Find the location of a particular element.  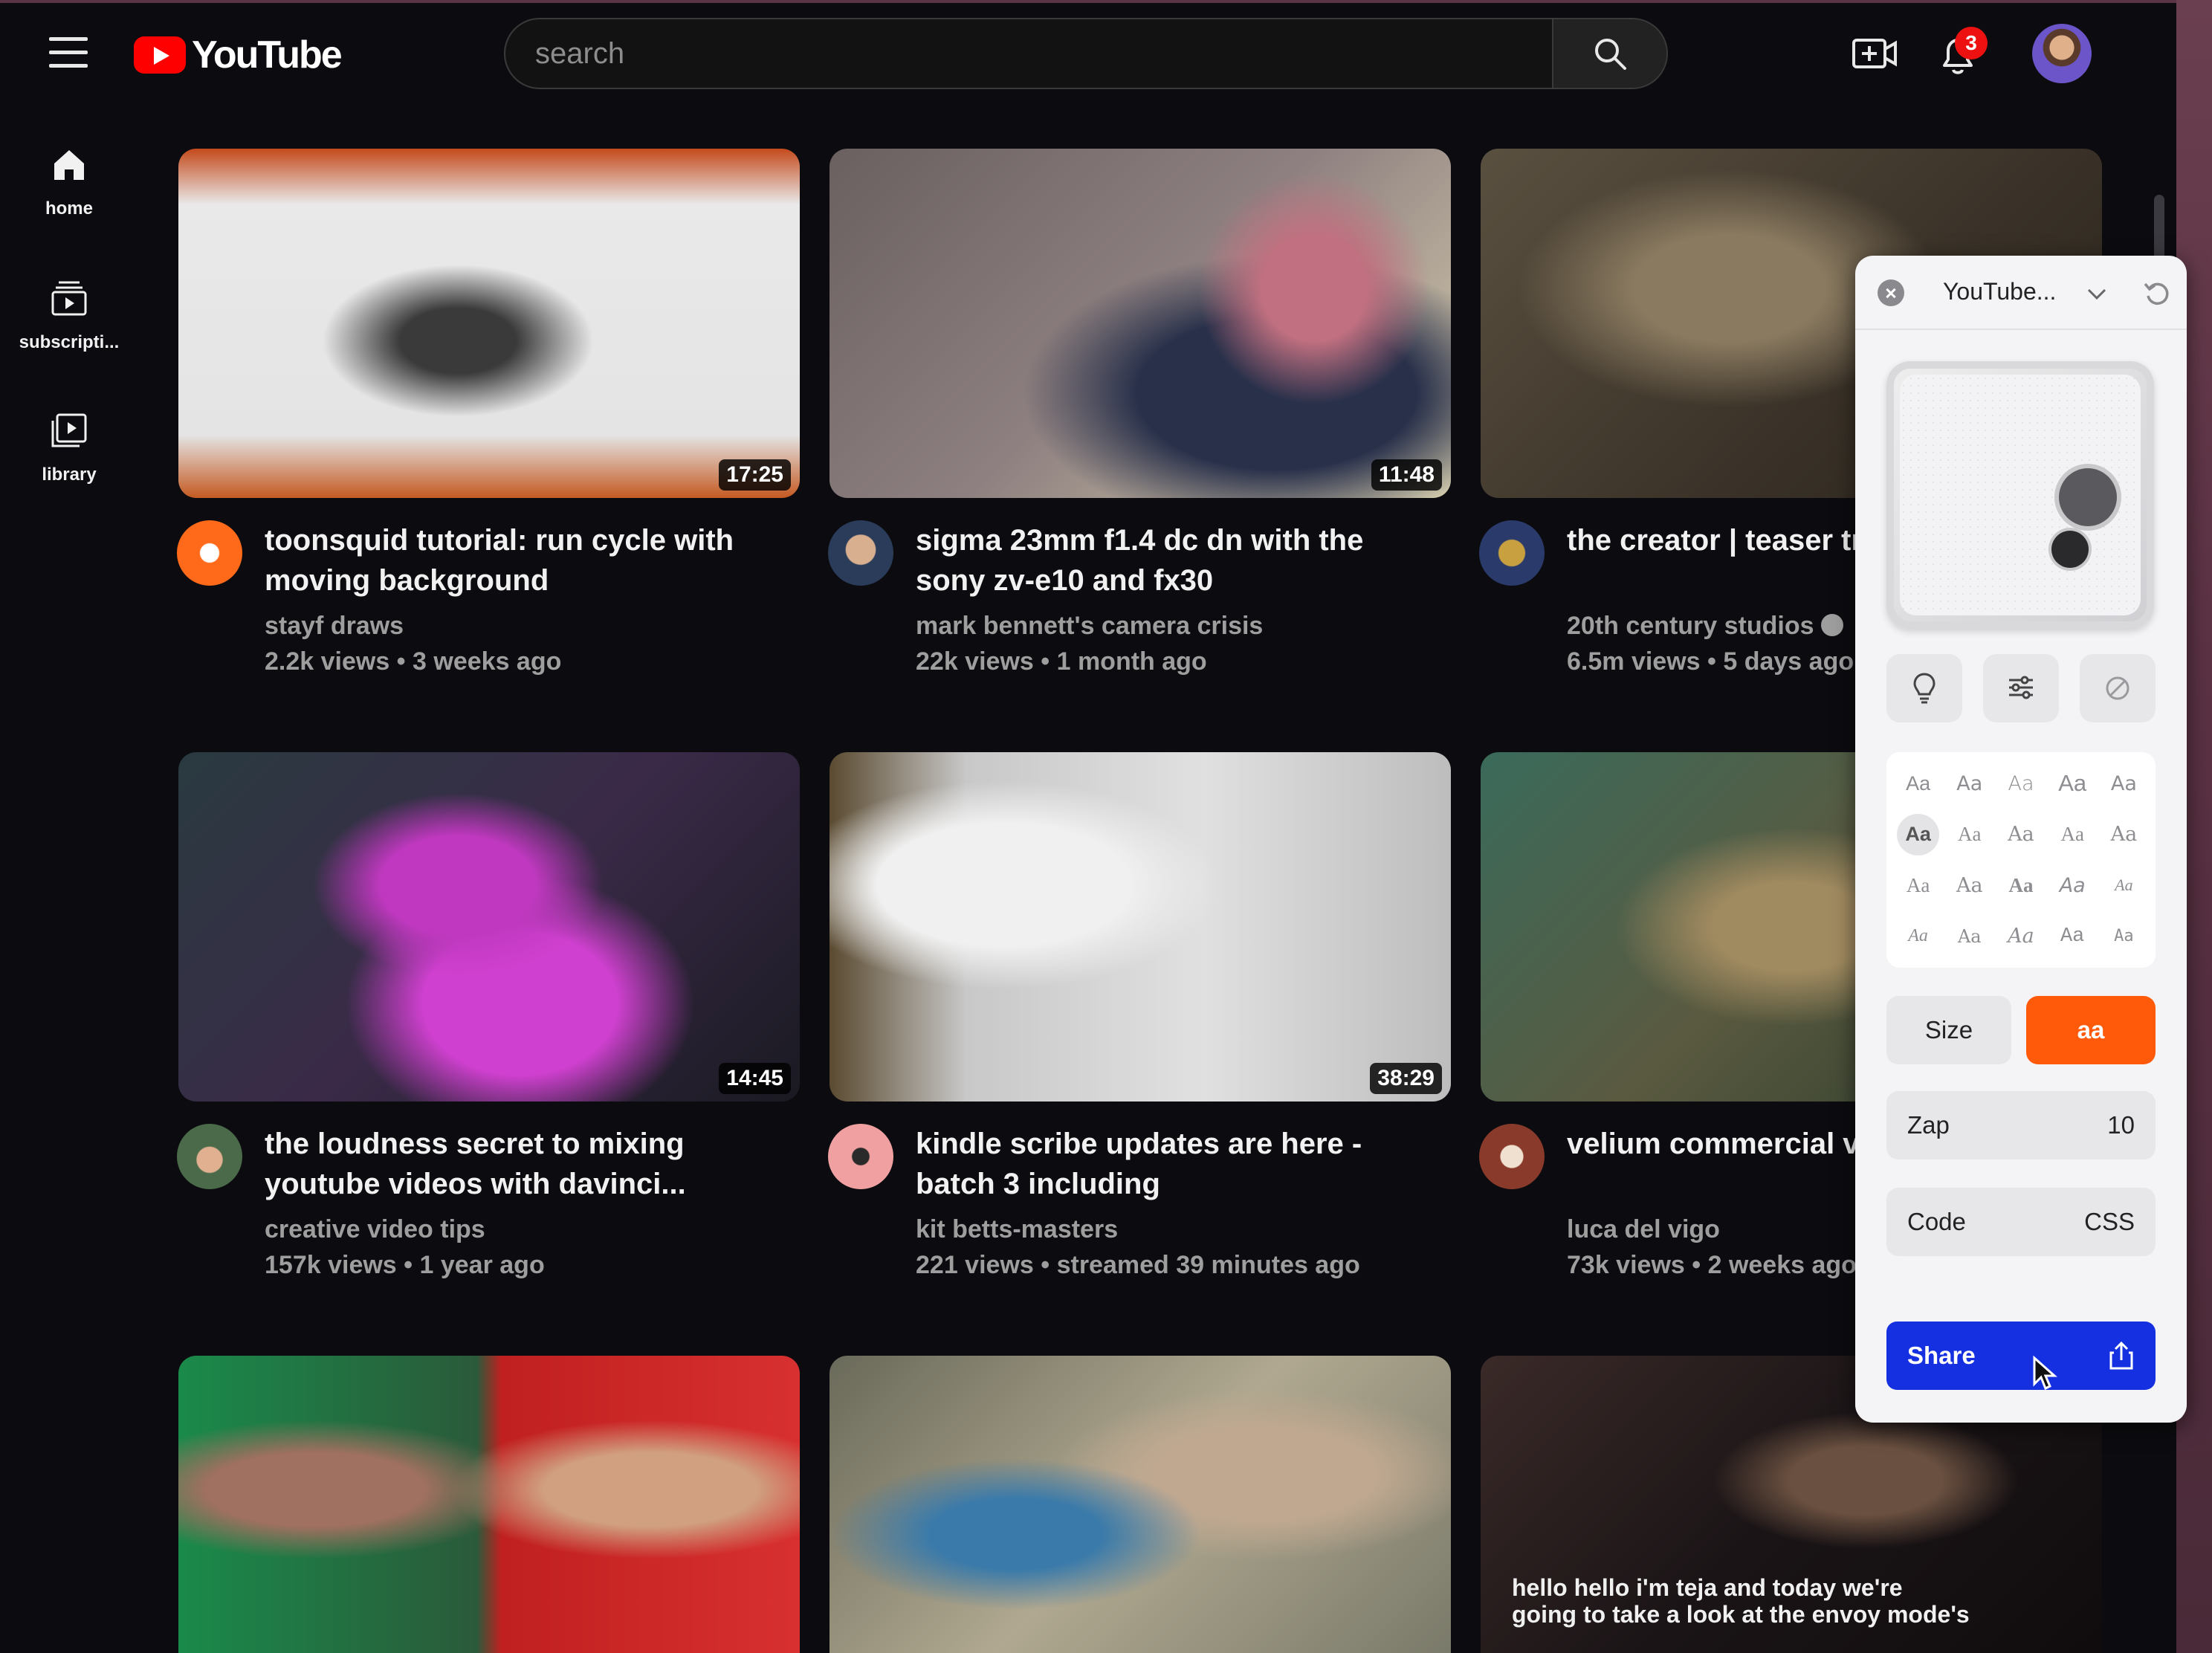

channel-name-text: 20th century studios is located at coordinates (1690, 626).